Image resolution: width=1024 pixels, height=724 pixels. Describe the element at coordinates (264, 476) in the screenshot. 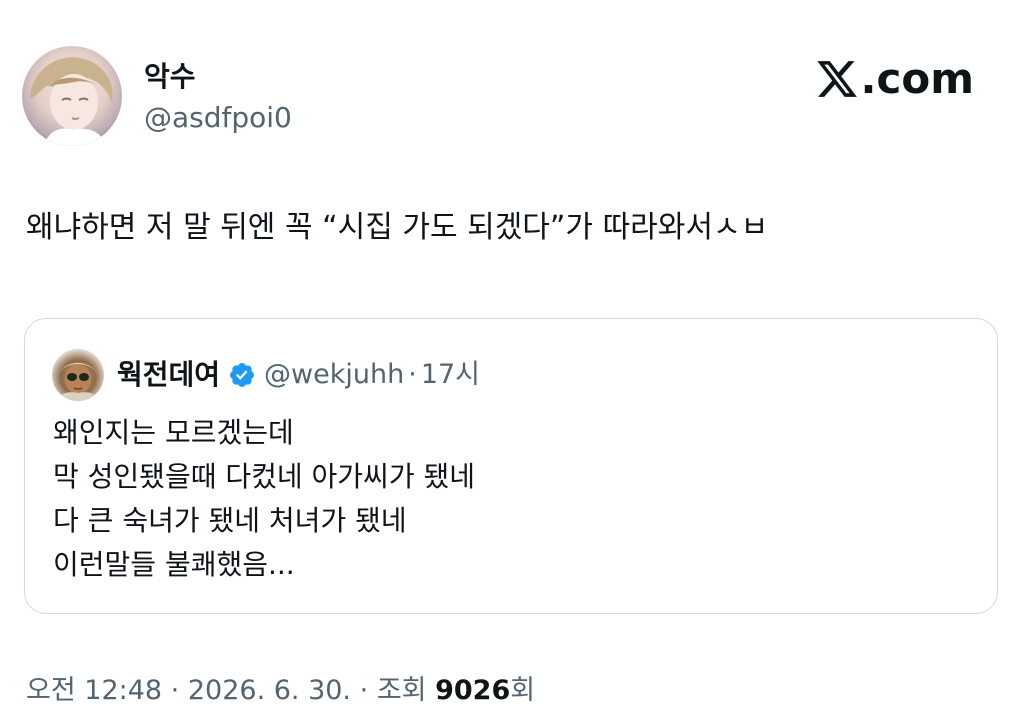

I see `quoted-line: 막 성인됐을때 다컸네 아가씨가 됐네` at that location.